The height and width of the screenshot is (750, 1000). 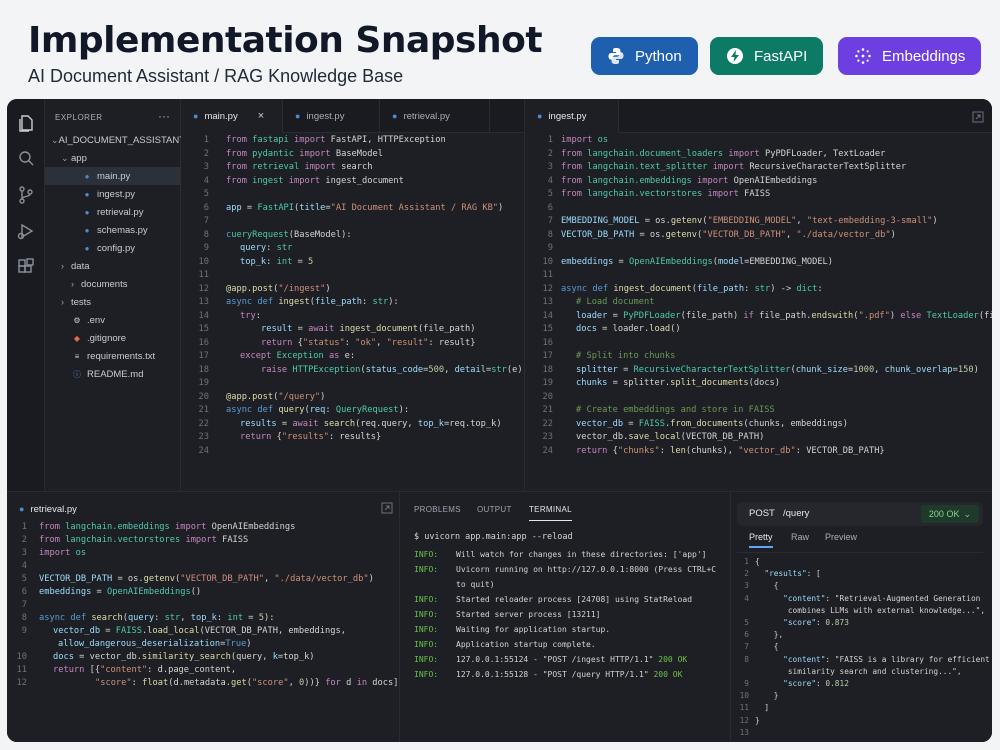 I want to click on line-number: 12, so click(x=744, y=720).